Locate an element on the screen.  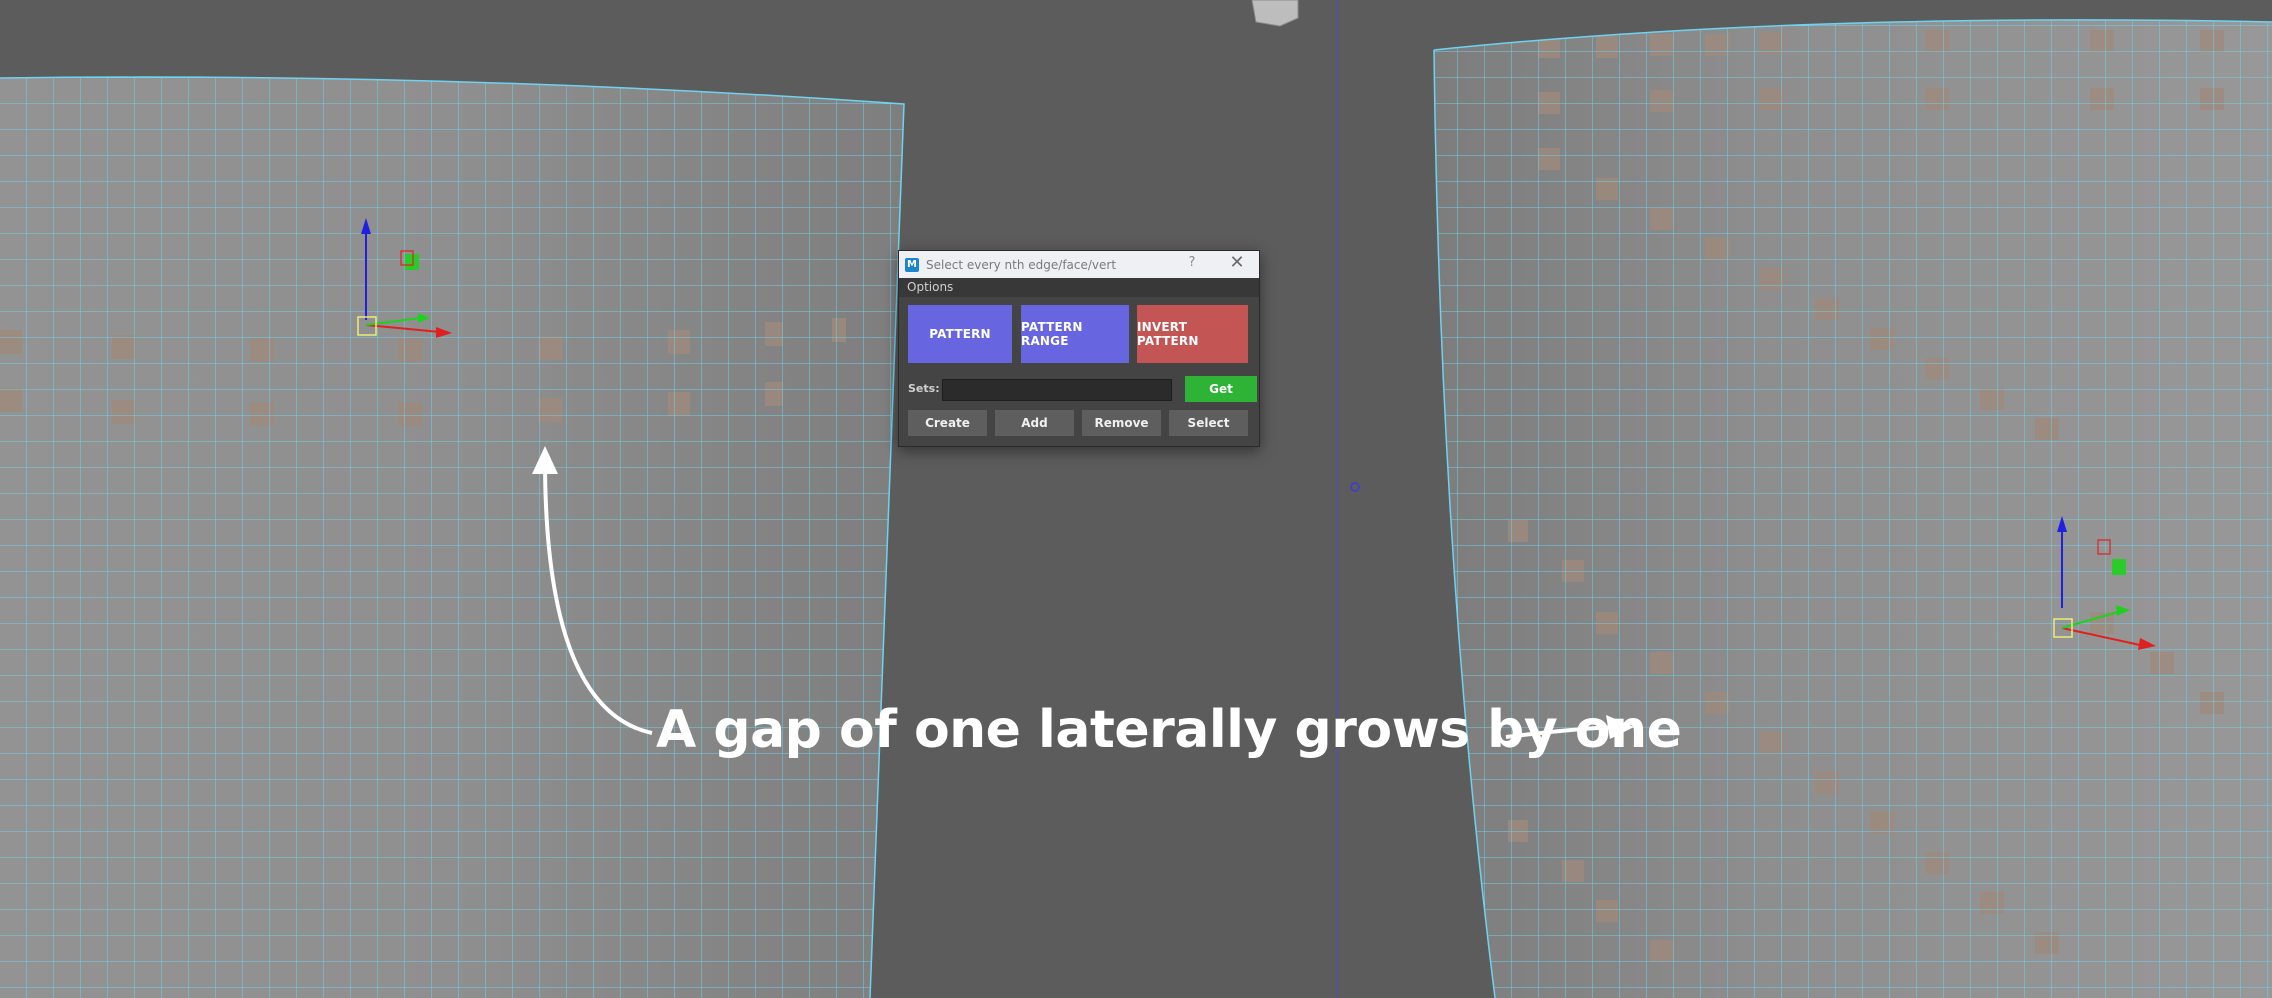
dialog-title: Select every nth edge/face/vert is located at coordinates (1021, 264).